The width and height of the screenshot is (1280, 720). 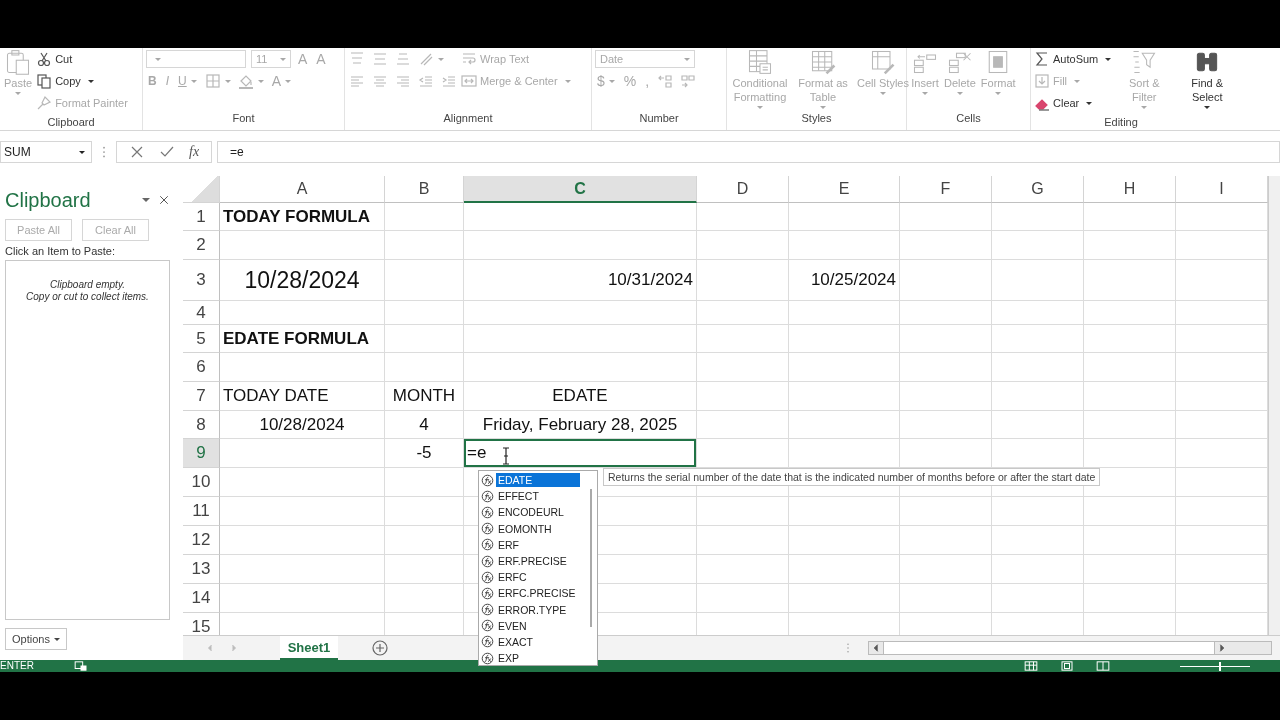 What do you see at coordinates (538, 577) in the screenshot?
I see `suggestion-item: ERFC` at bounding box center [538, 577].